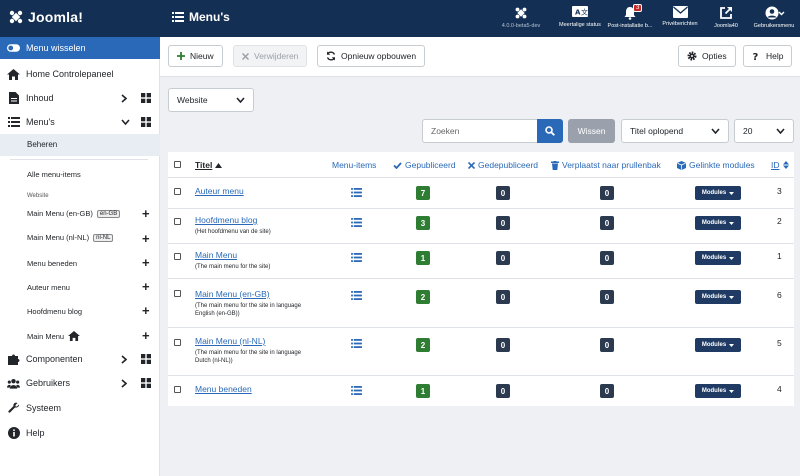 Image resolution: width=800 pixels, height=476 pixels. What do you see at coordinates (270, 56) in the screenshot?
I see `delete-button: Verwijderen` at bounding box center [270, 56].